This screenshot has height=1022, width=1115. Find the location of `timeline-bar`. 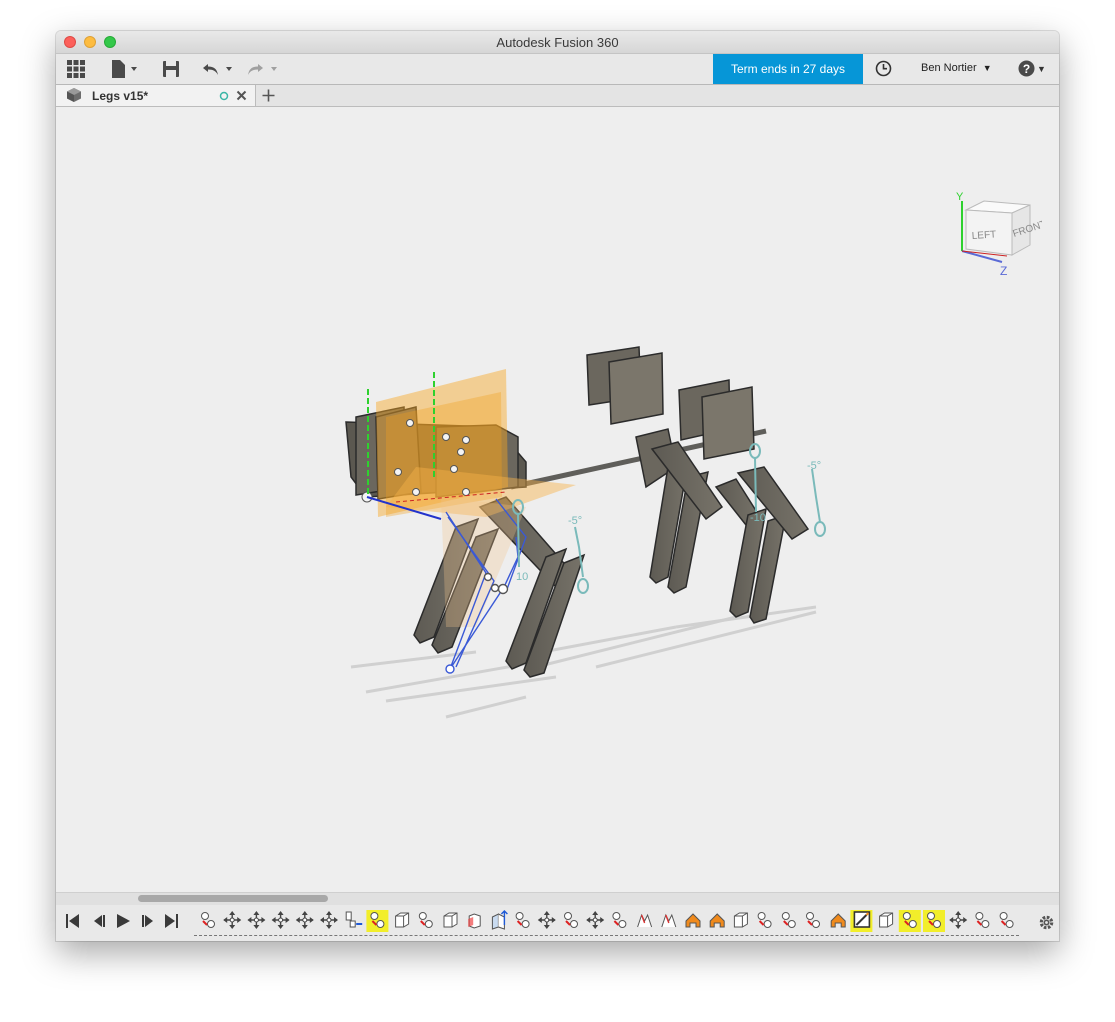

timeline-bar is located at coordinates (557, 923).